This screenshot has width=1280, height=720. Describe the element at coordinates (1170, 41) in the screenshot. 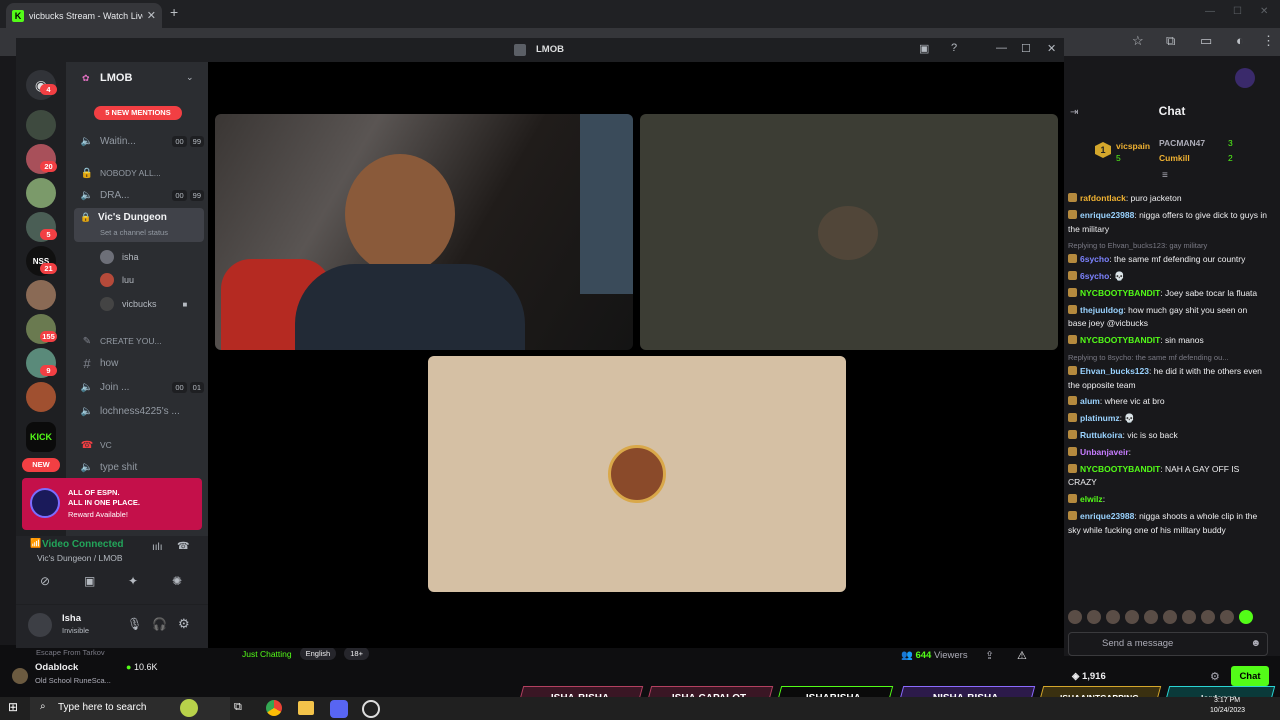

I see `extensions-icon: ⧉` at that location.